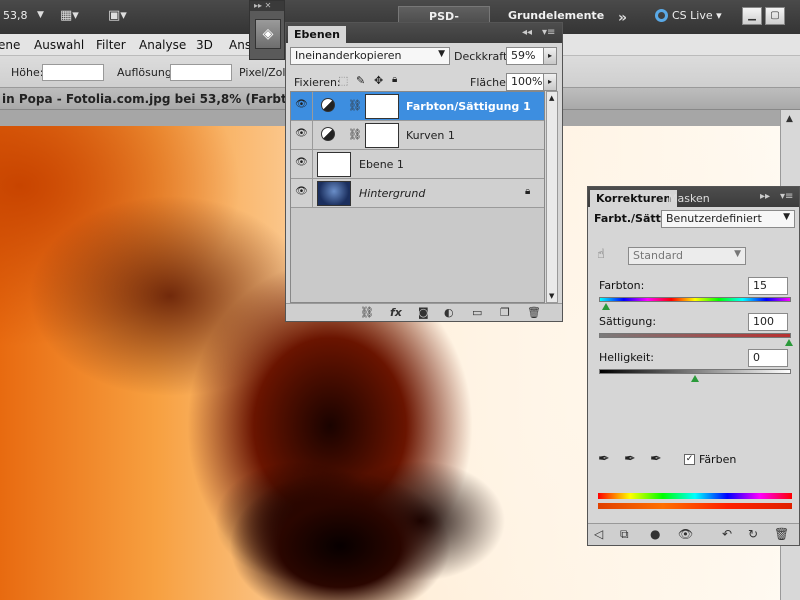  Describe the element at coordinates (753, 534) in the screenshot. I see `reset-icon: ↻` at that location.